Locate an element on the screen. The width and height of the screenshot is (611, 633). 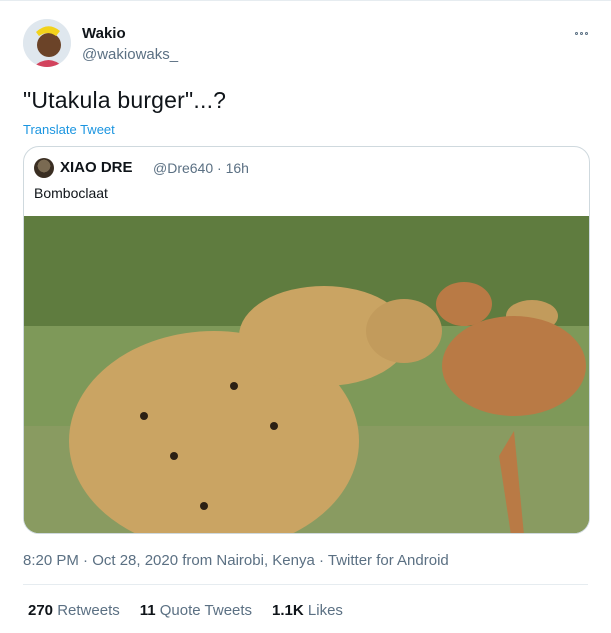
tweet-stats: 270 Retweets 11 Quote Tweets 1.1K Likes is located at coordinates (185, 610).